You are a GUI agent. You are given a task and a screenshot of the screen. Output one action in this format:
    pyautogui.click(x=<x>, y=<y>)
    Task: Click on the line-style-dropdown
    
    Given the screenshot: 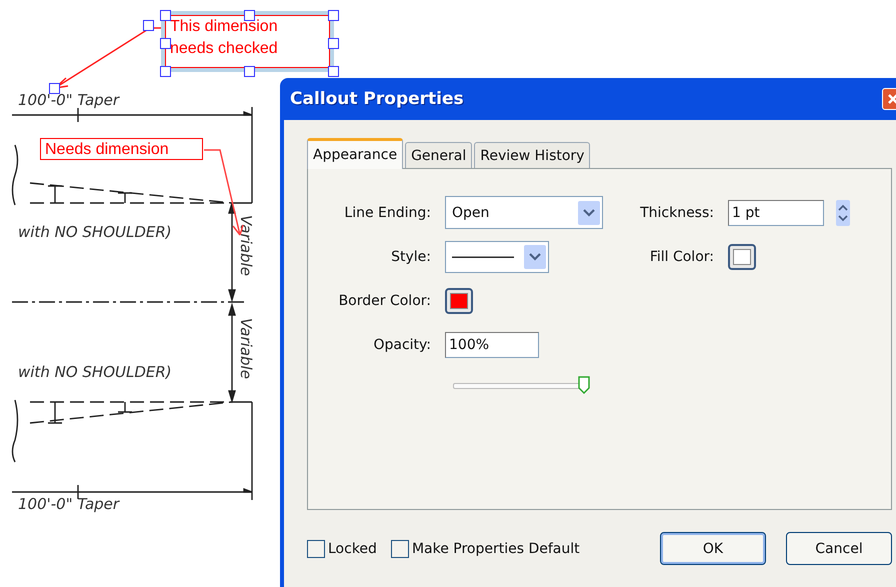 What is the action you would take?
    pyautogui.click(x=497, y=257)
    